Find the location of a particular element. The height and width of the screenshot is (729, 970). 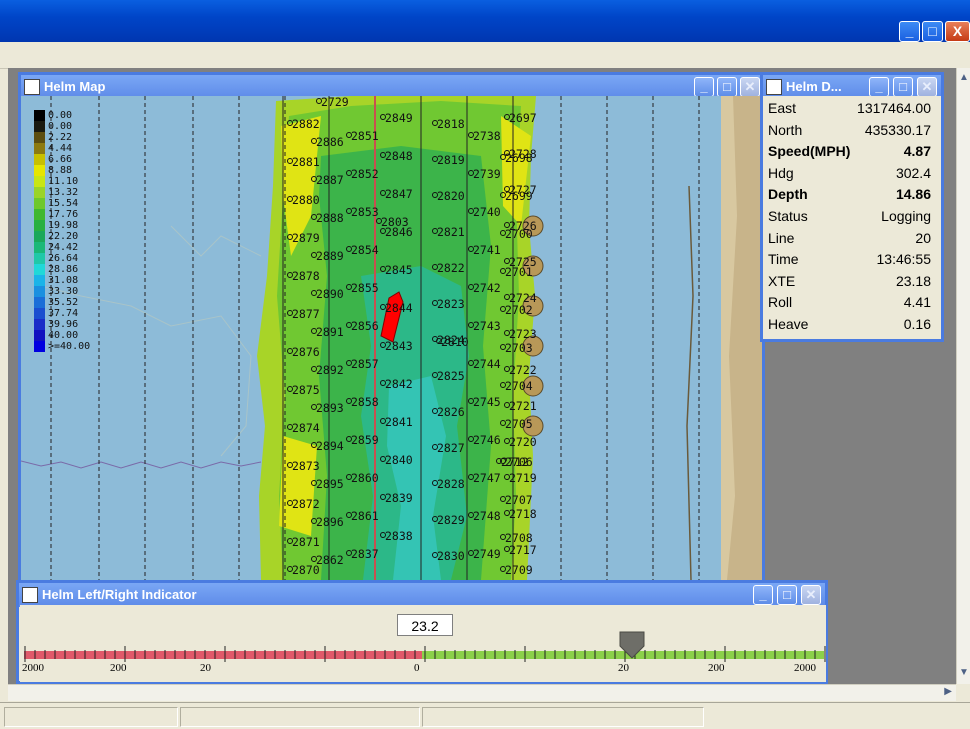

line-number-label: 2722 is located at coordinates (520, 370).